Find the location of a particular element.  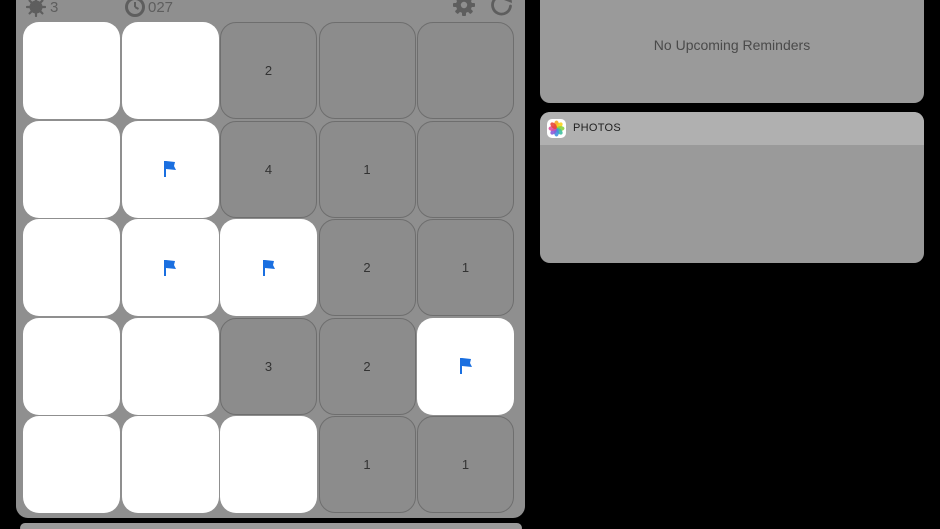

cell-number: 4 is located at coordinates (268, 169).